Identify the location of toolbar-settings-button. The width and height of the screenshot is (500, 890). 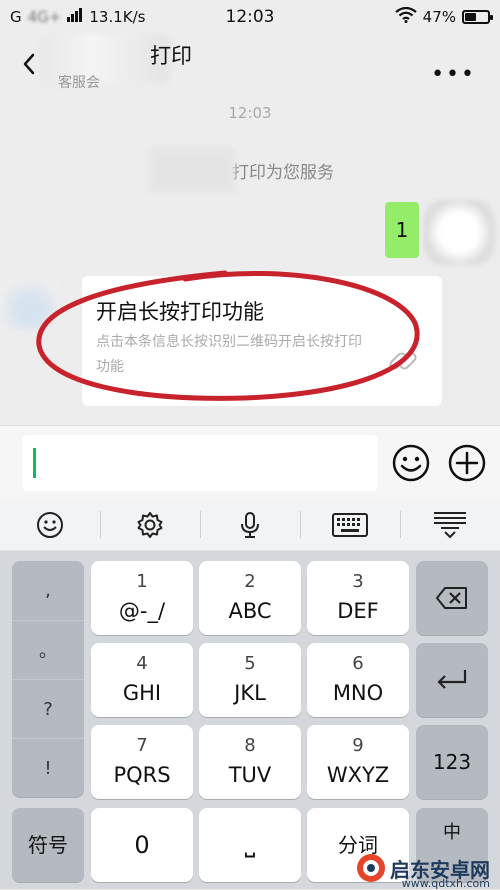
(150, 524).